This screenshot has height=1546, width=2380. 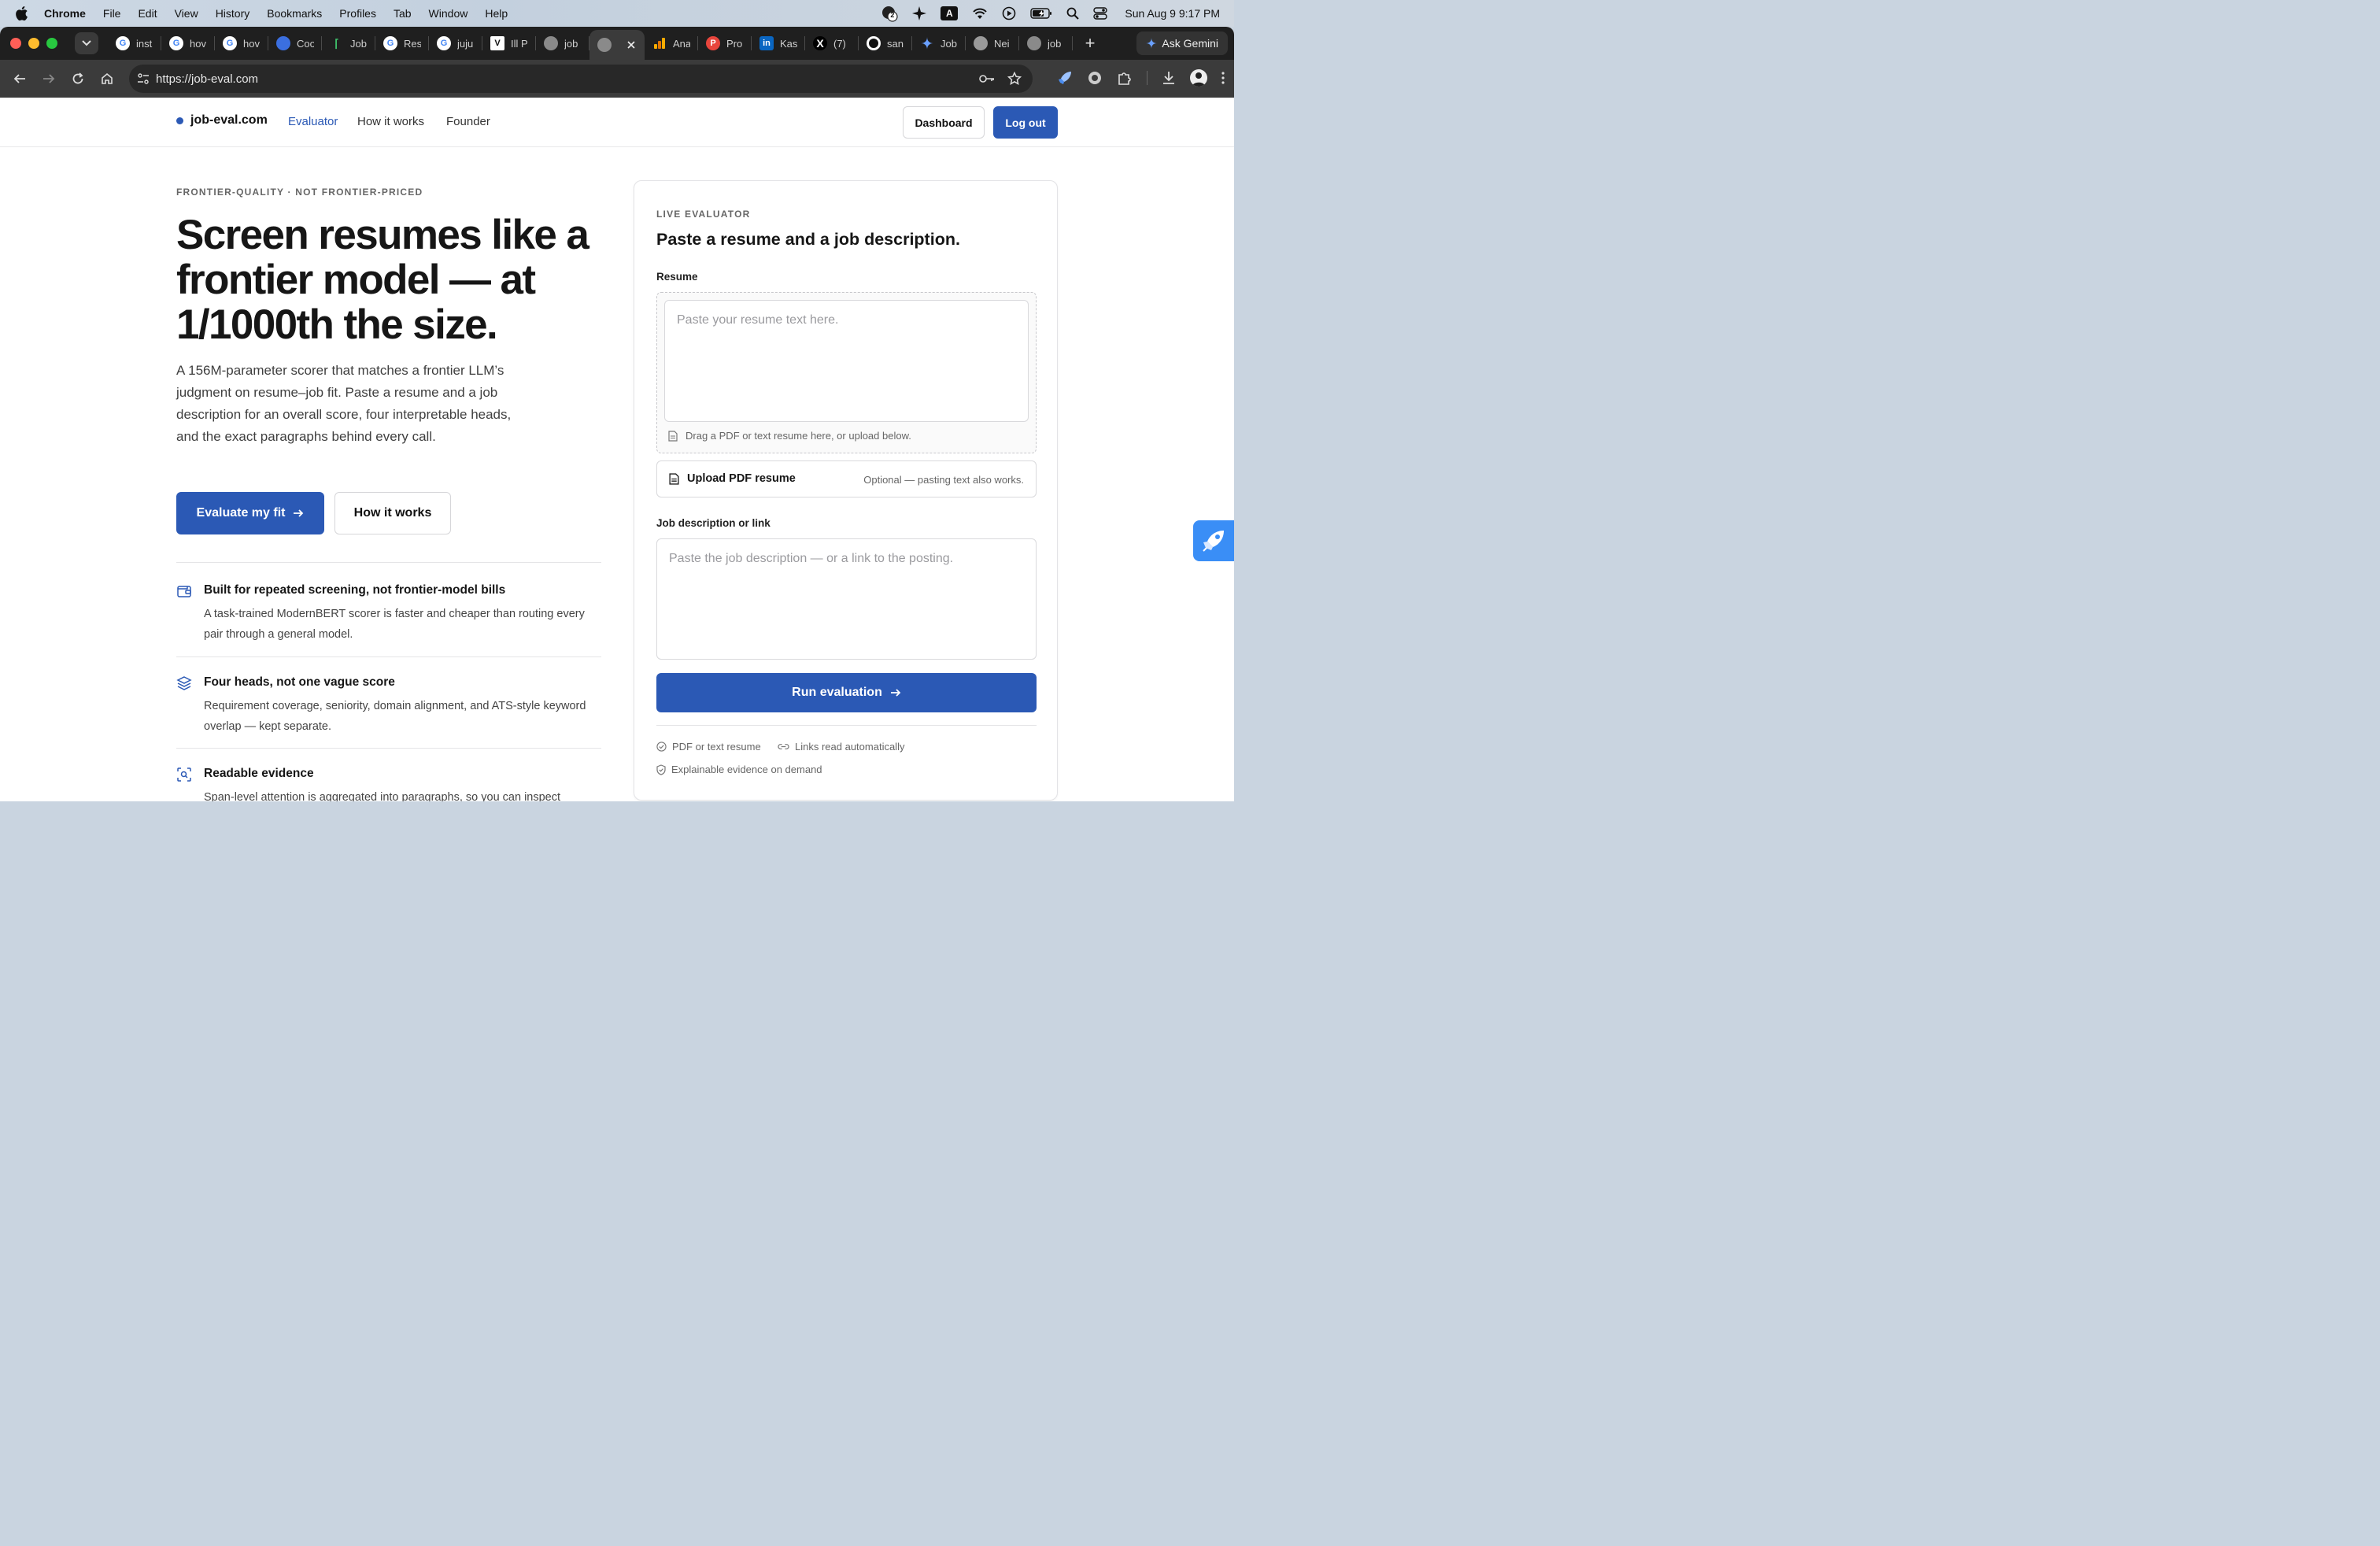 I want to click on browser-tab: Job, so click(x=939, y=44).